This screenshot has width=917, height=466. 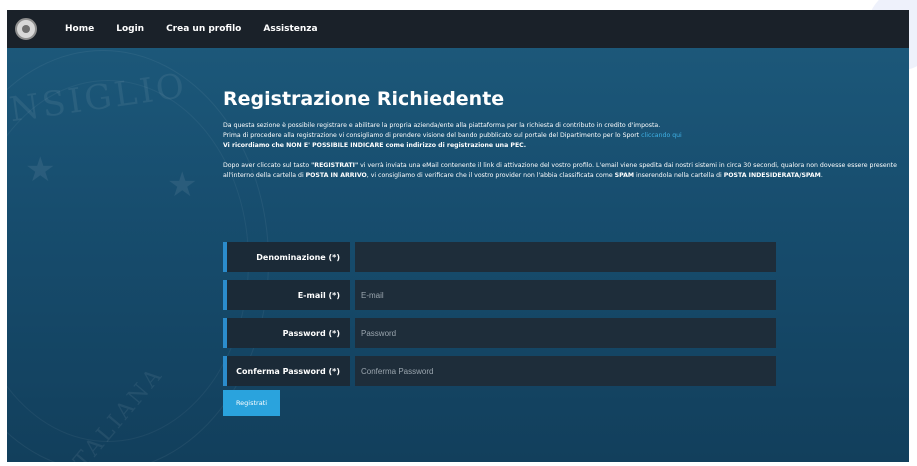 I want to click on info-bold-registrati: "REGISTRATI", so click(x=335, y=165).